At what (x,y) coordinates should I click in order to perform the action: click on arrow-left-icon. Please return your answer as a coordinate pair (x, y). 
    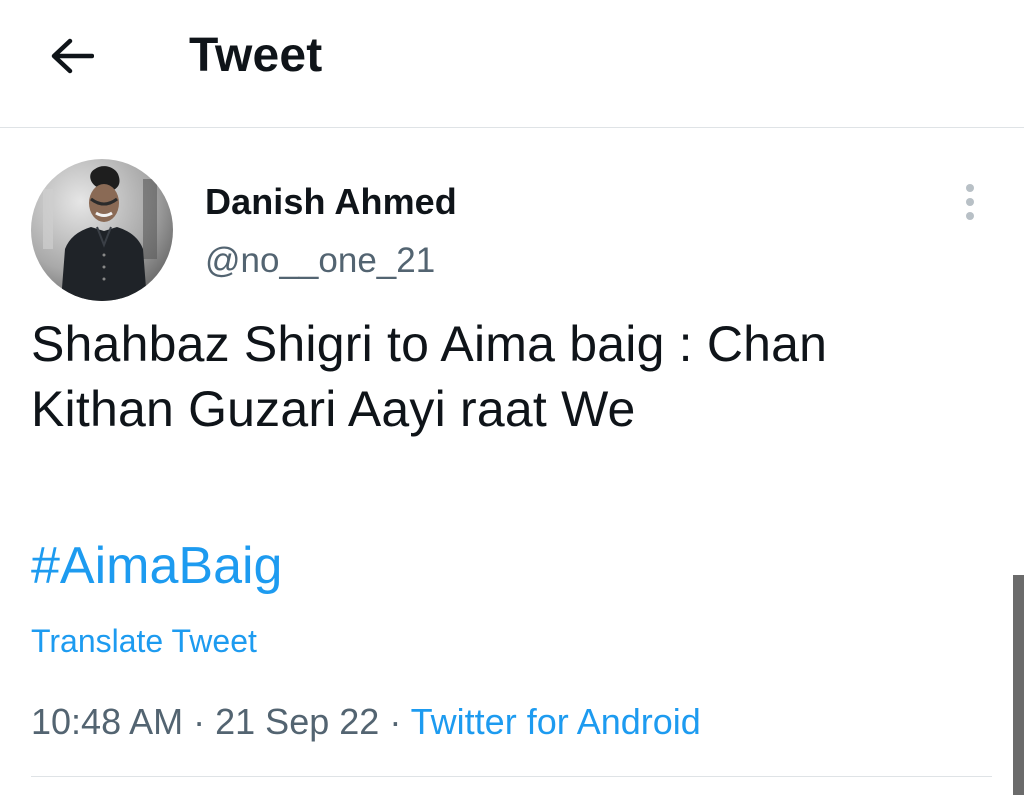
    Looking at the image, I should click on (72, 56).